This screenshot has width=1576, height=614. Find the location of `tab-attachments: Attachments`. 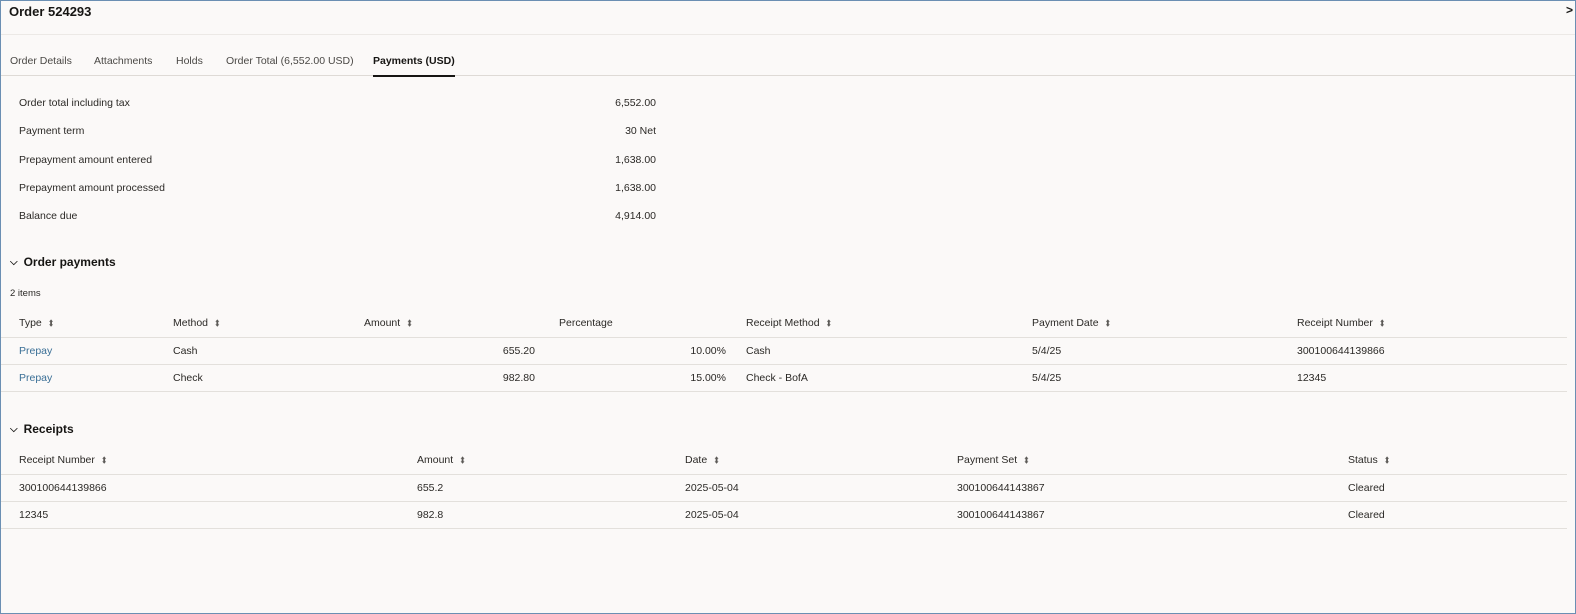

tab-attachments: Attachments is located at coordinates (123, 61).